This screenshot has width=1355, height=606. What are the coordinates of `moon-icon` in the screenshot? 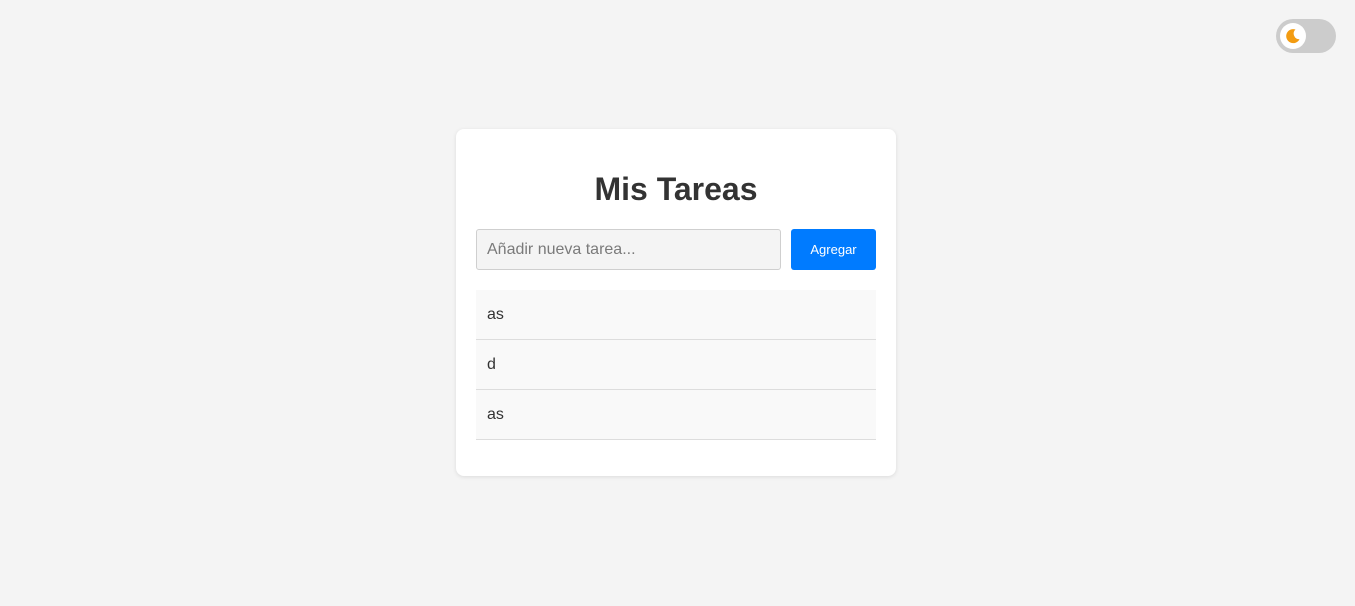 It's located at (1293, 36).